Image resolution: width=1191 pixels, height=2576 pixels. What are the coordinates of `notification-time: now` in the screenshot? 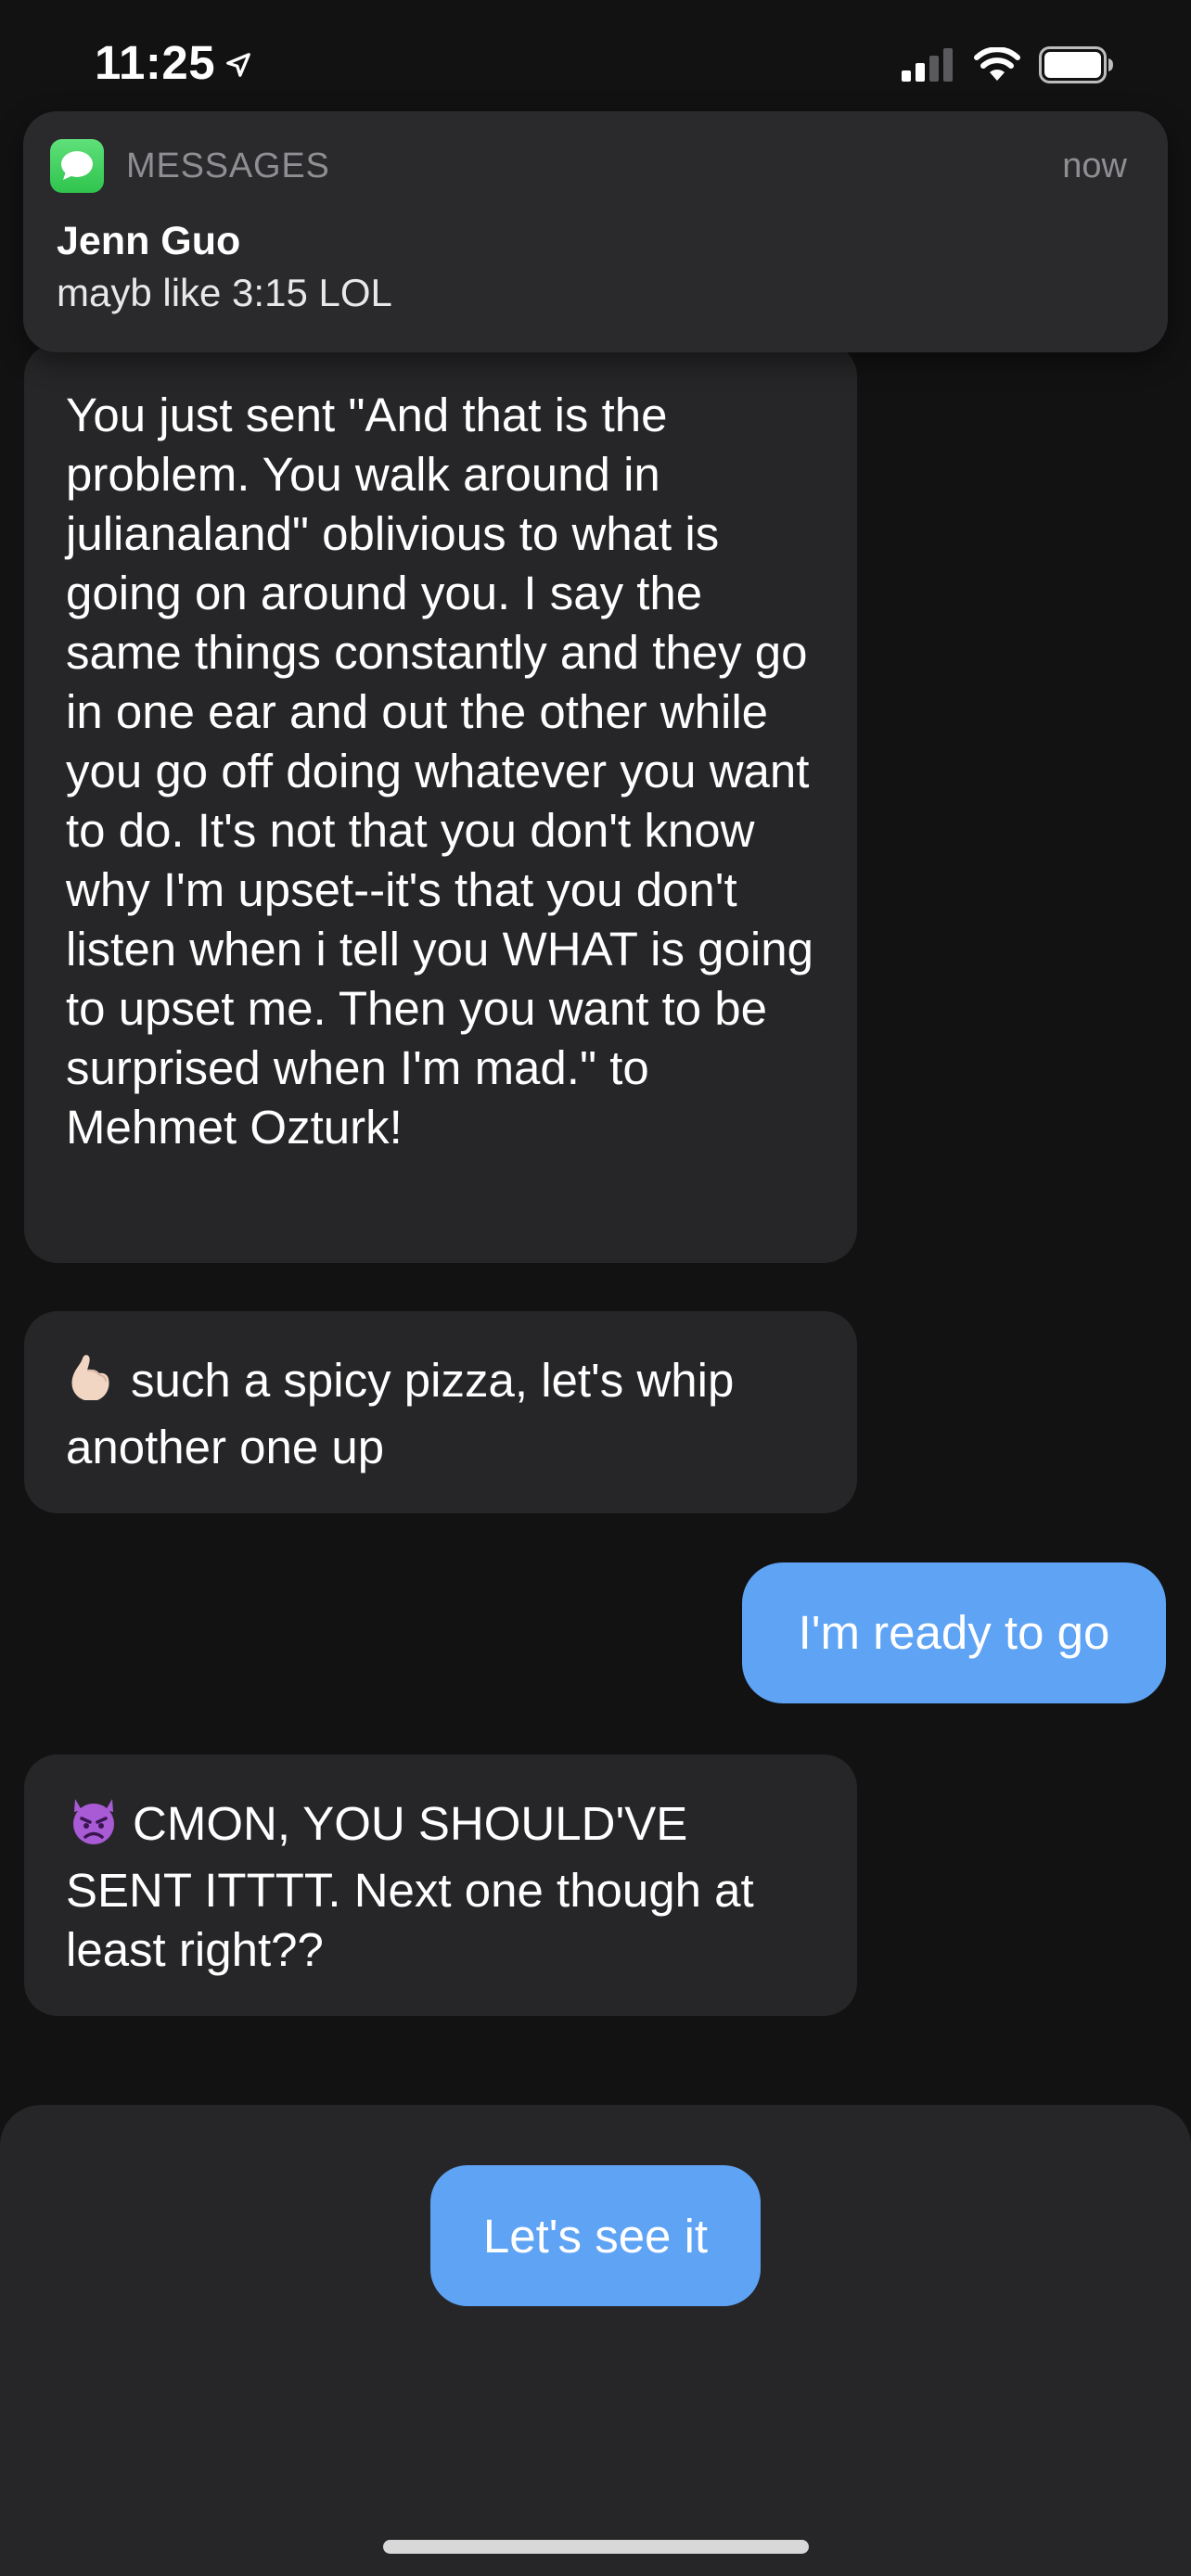 It's located at (1095, 166).